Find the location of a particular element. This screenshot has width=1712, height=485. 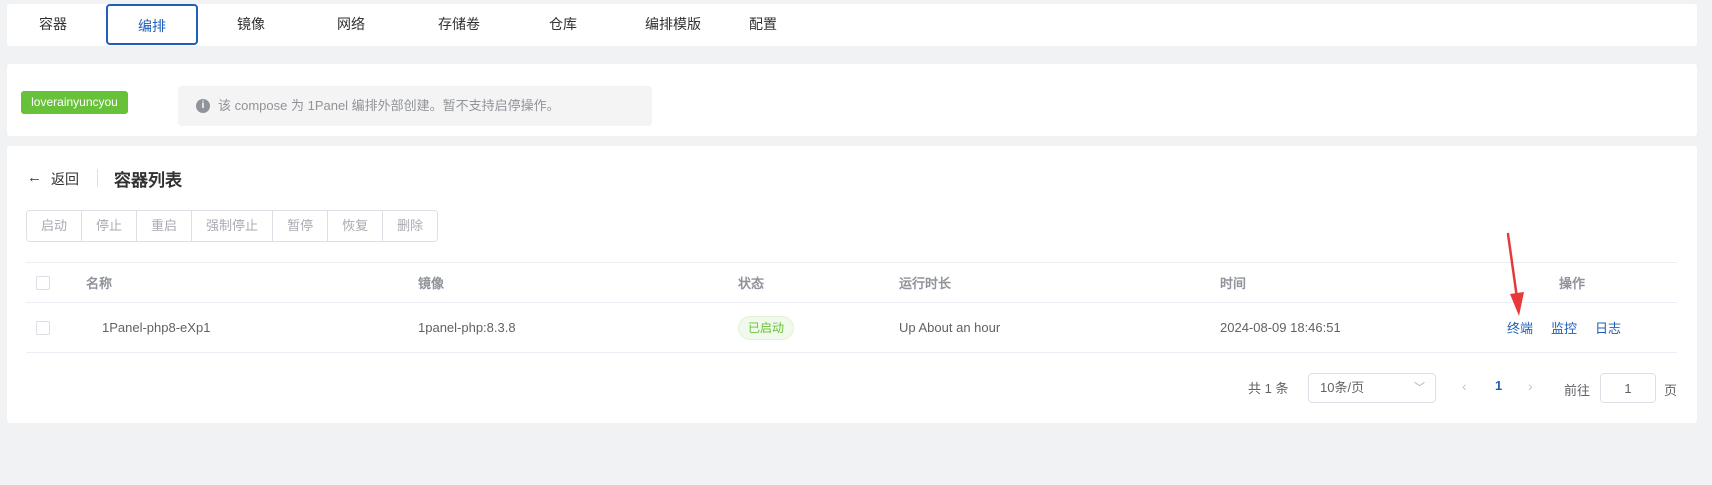

select-all-cell is located at coordinates (43, 282).